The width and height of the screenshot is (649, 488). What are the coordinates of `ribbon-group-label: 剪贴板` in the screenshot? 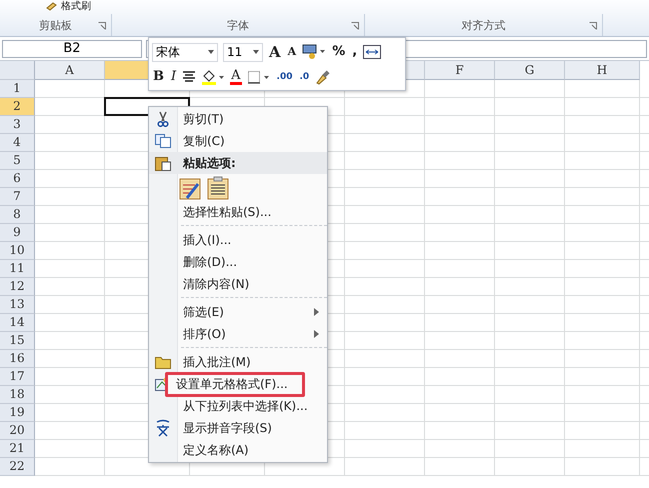 It's located at (55, 25).